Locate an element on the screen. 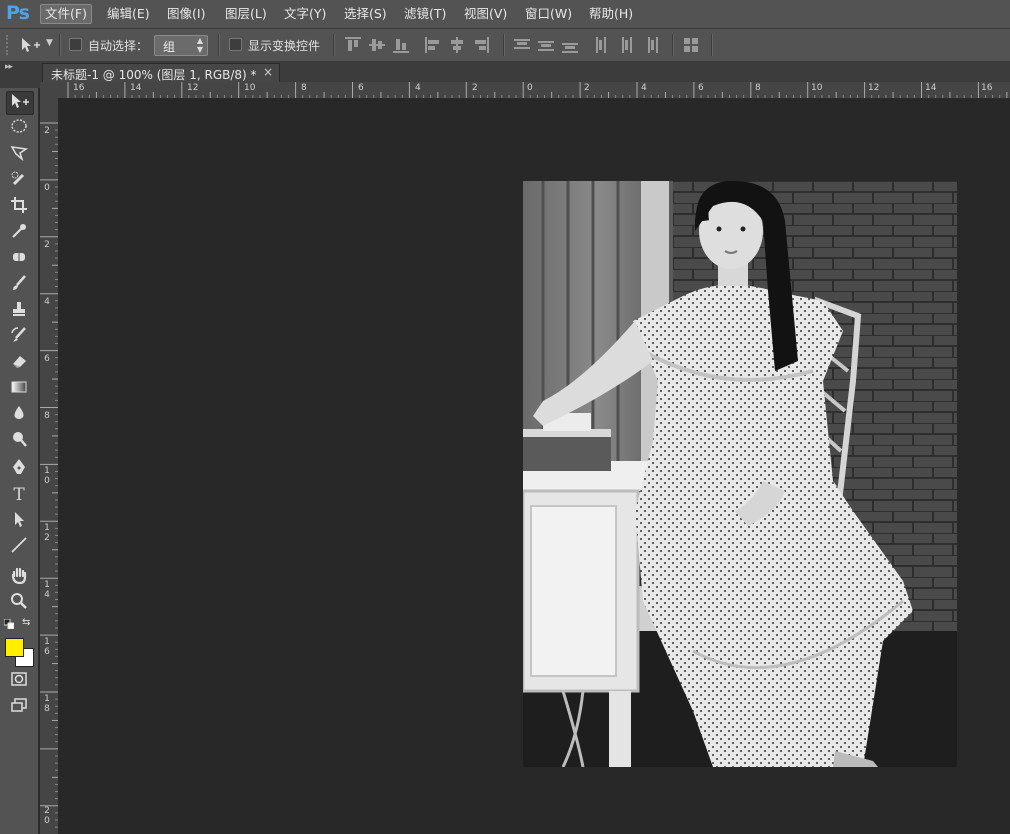  distribute-bottom-icon is located at coordinates (570, 45).